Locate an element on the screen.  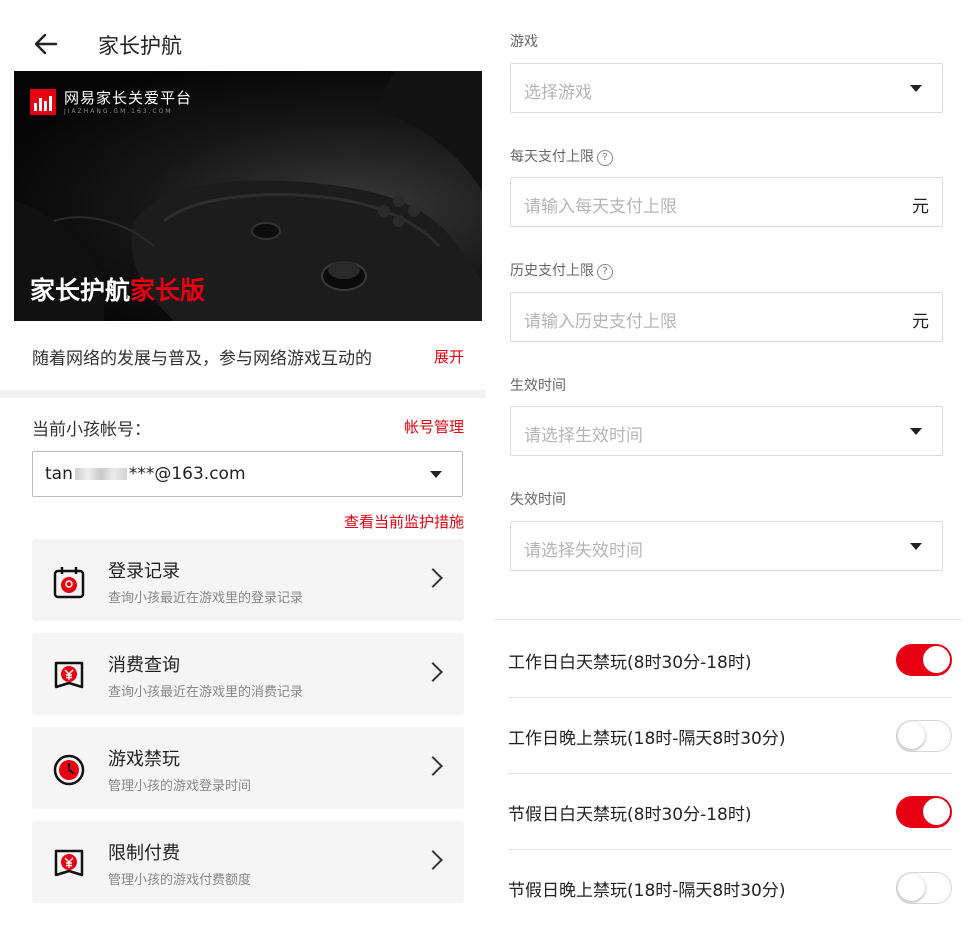
hero-banner: 网易家长关爱平台 JIAZHANG.GM.163.COM 家长护航家长版 is located at coordinates (248, 196).